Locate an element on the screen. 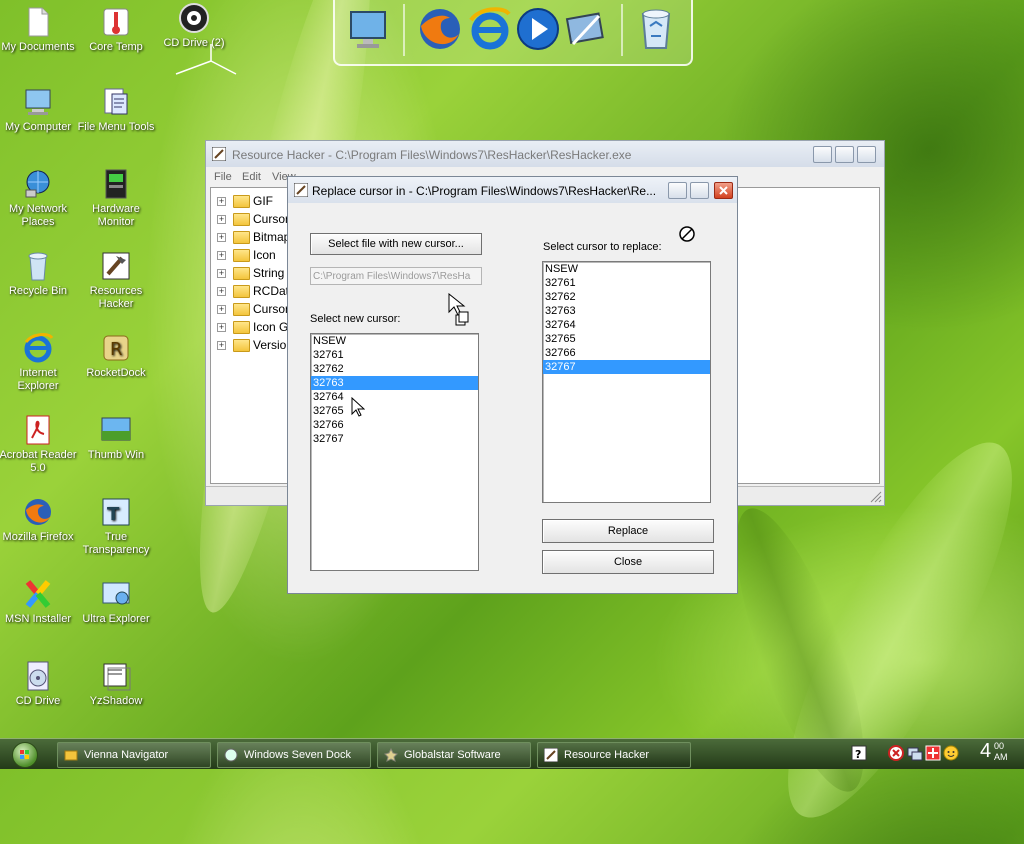  list-item: 32767 is located at coordinates (394, 439).